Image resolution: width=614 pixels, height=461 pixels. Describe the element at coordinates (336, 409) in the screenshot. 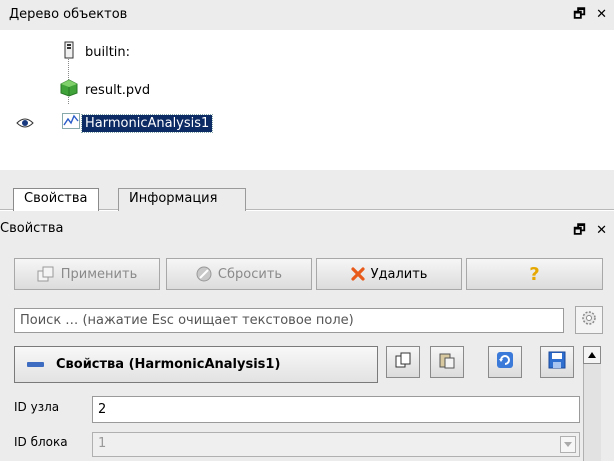

I see `node-id-field` at that location.